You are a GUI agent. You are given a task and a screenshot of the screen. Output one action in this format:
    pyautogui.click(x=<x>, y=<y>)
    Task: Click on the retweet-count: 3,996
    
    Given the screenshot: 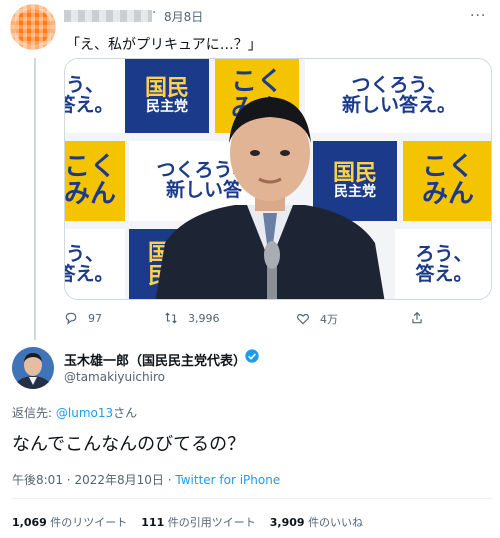 What is the action you would take?
    pyautogui.click(x=204, y=318)
    